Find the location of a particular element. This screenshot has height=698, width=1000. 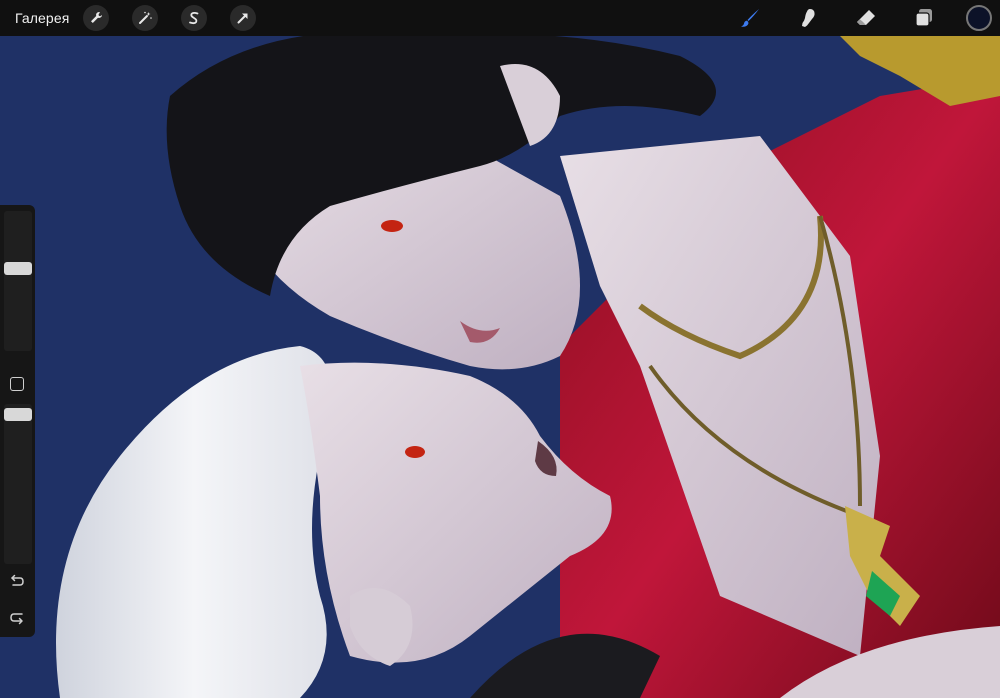

brush-size-slider is located at coordinates (18, 281).